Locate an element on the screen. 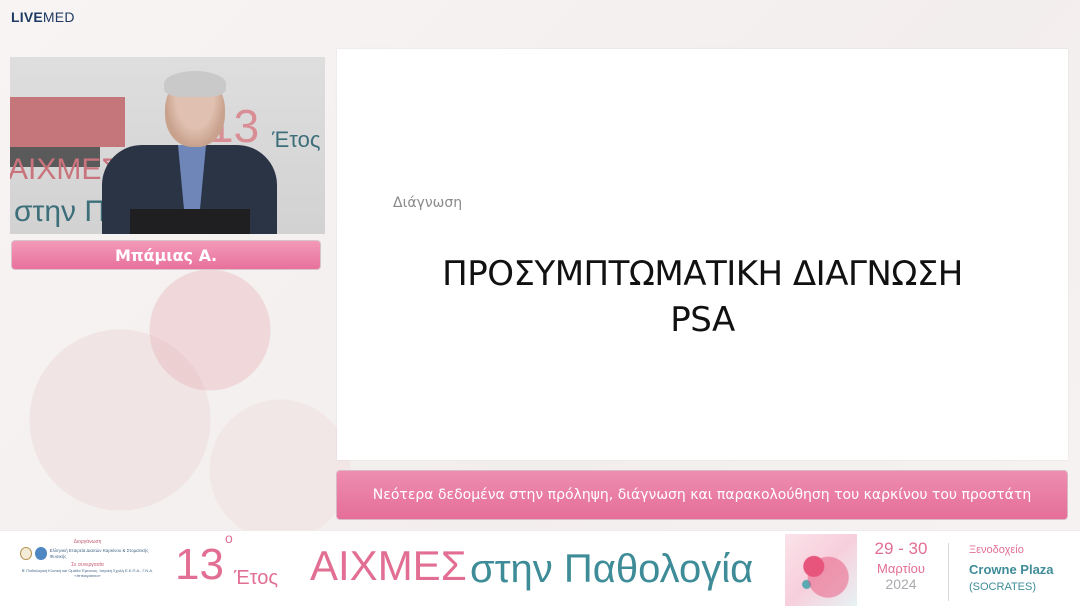 The height and width of the screenshot is (608, 1080). slide-title-line1: ΠΡΟΣΥΜΠΤΩΜΑΤΙΚΗ ΔΙΑΓΝΩΣΗ is located at coordinates (702, 274).